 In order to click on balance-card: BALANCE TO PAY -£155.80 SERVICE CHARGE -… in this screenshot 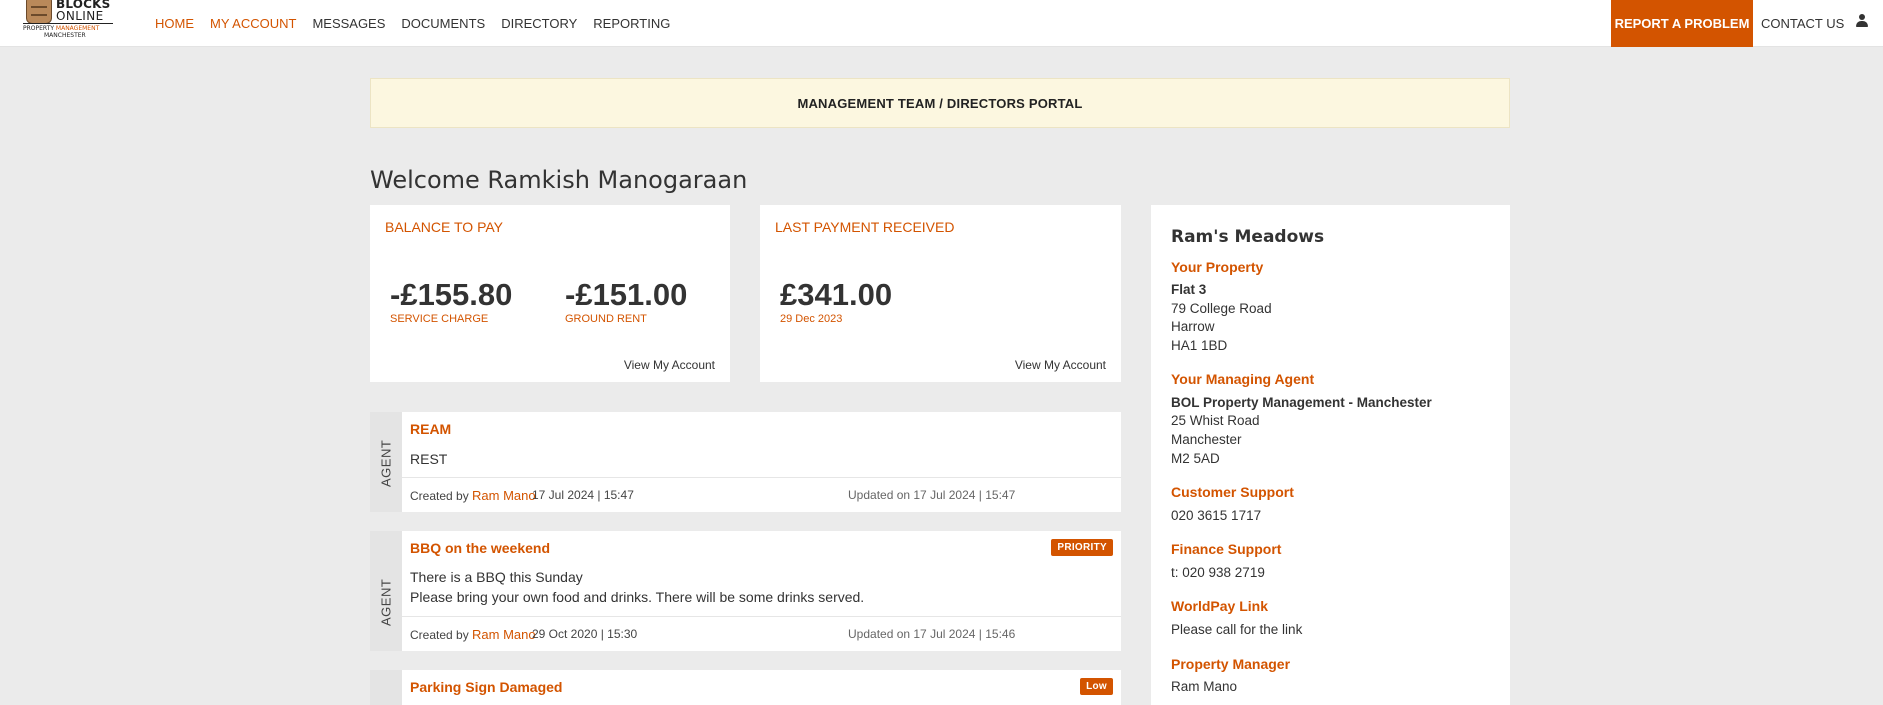, I will do `click(550, 293)`.